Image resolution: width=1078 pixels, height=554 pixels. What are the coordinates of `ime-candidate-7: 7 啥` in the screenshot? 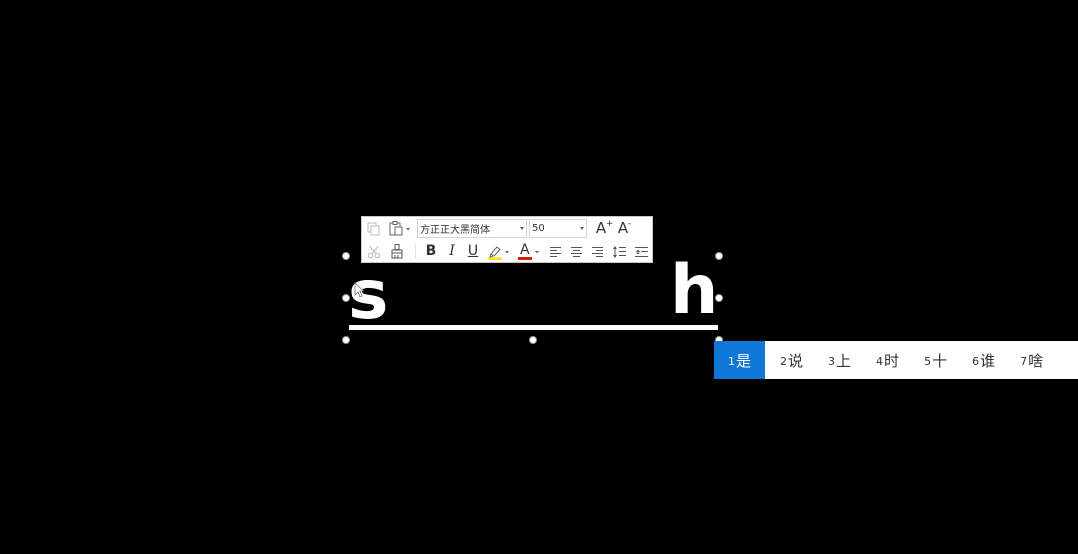 It's located at (1029, 360).